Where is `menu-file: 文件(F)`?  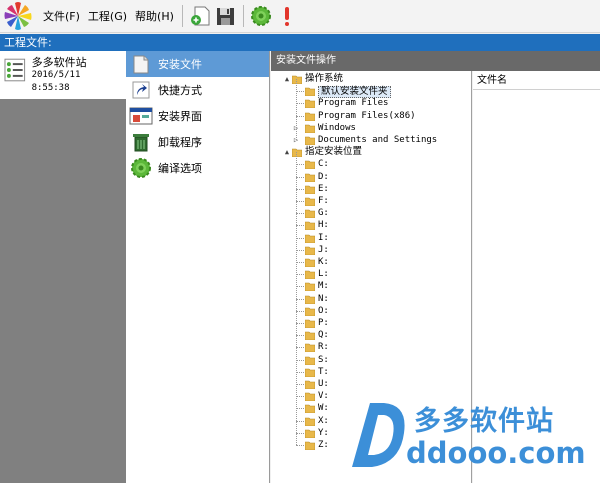 menu-file: 文件(F) is located at coordinates (61, 16).